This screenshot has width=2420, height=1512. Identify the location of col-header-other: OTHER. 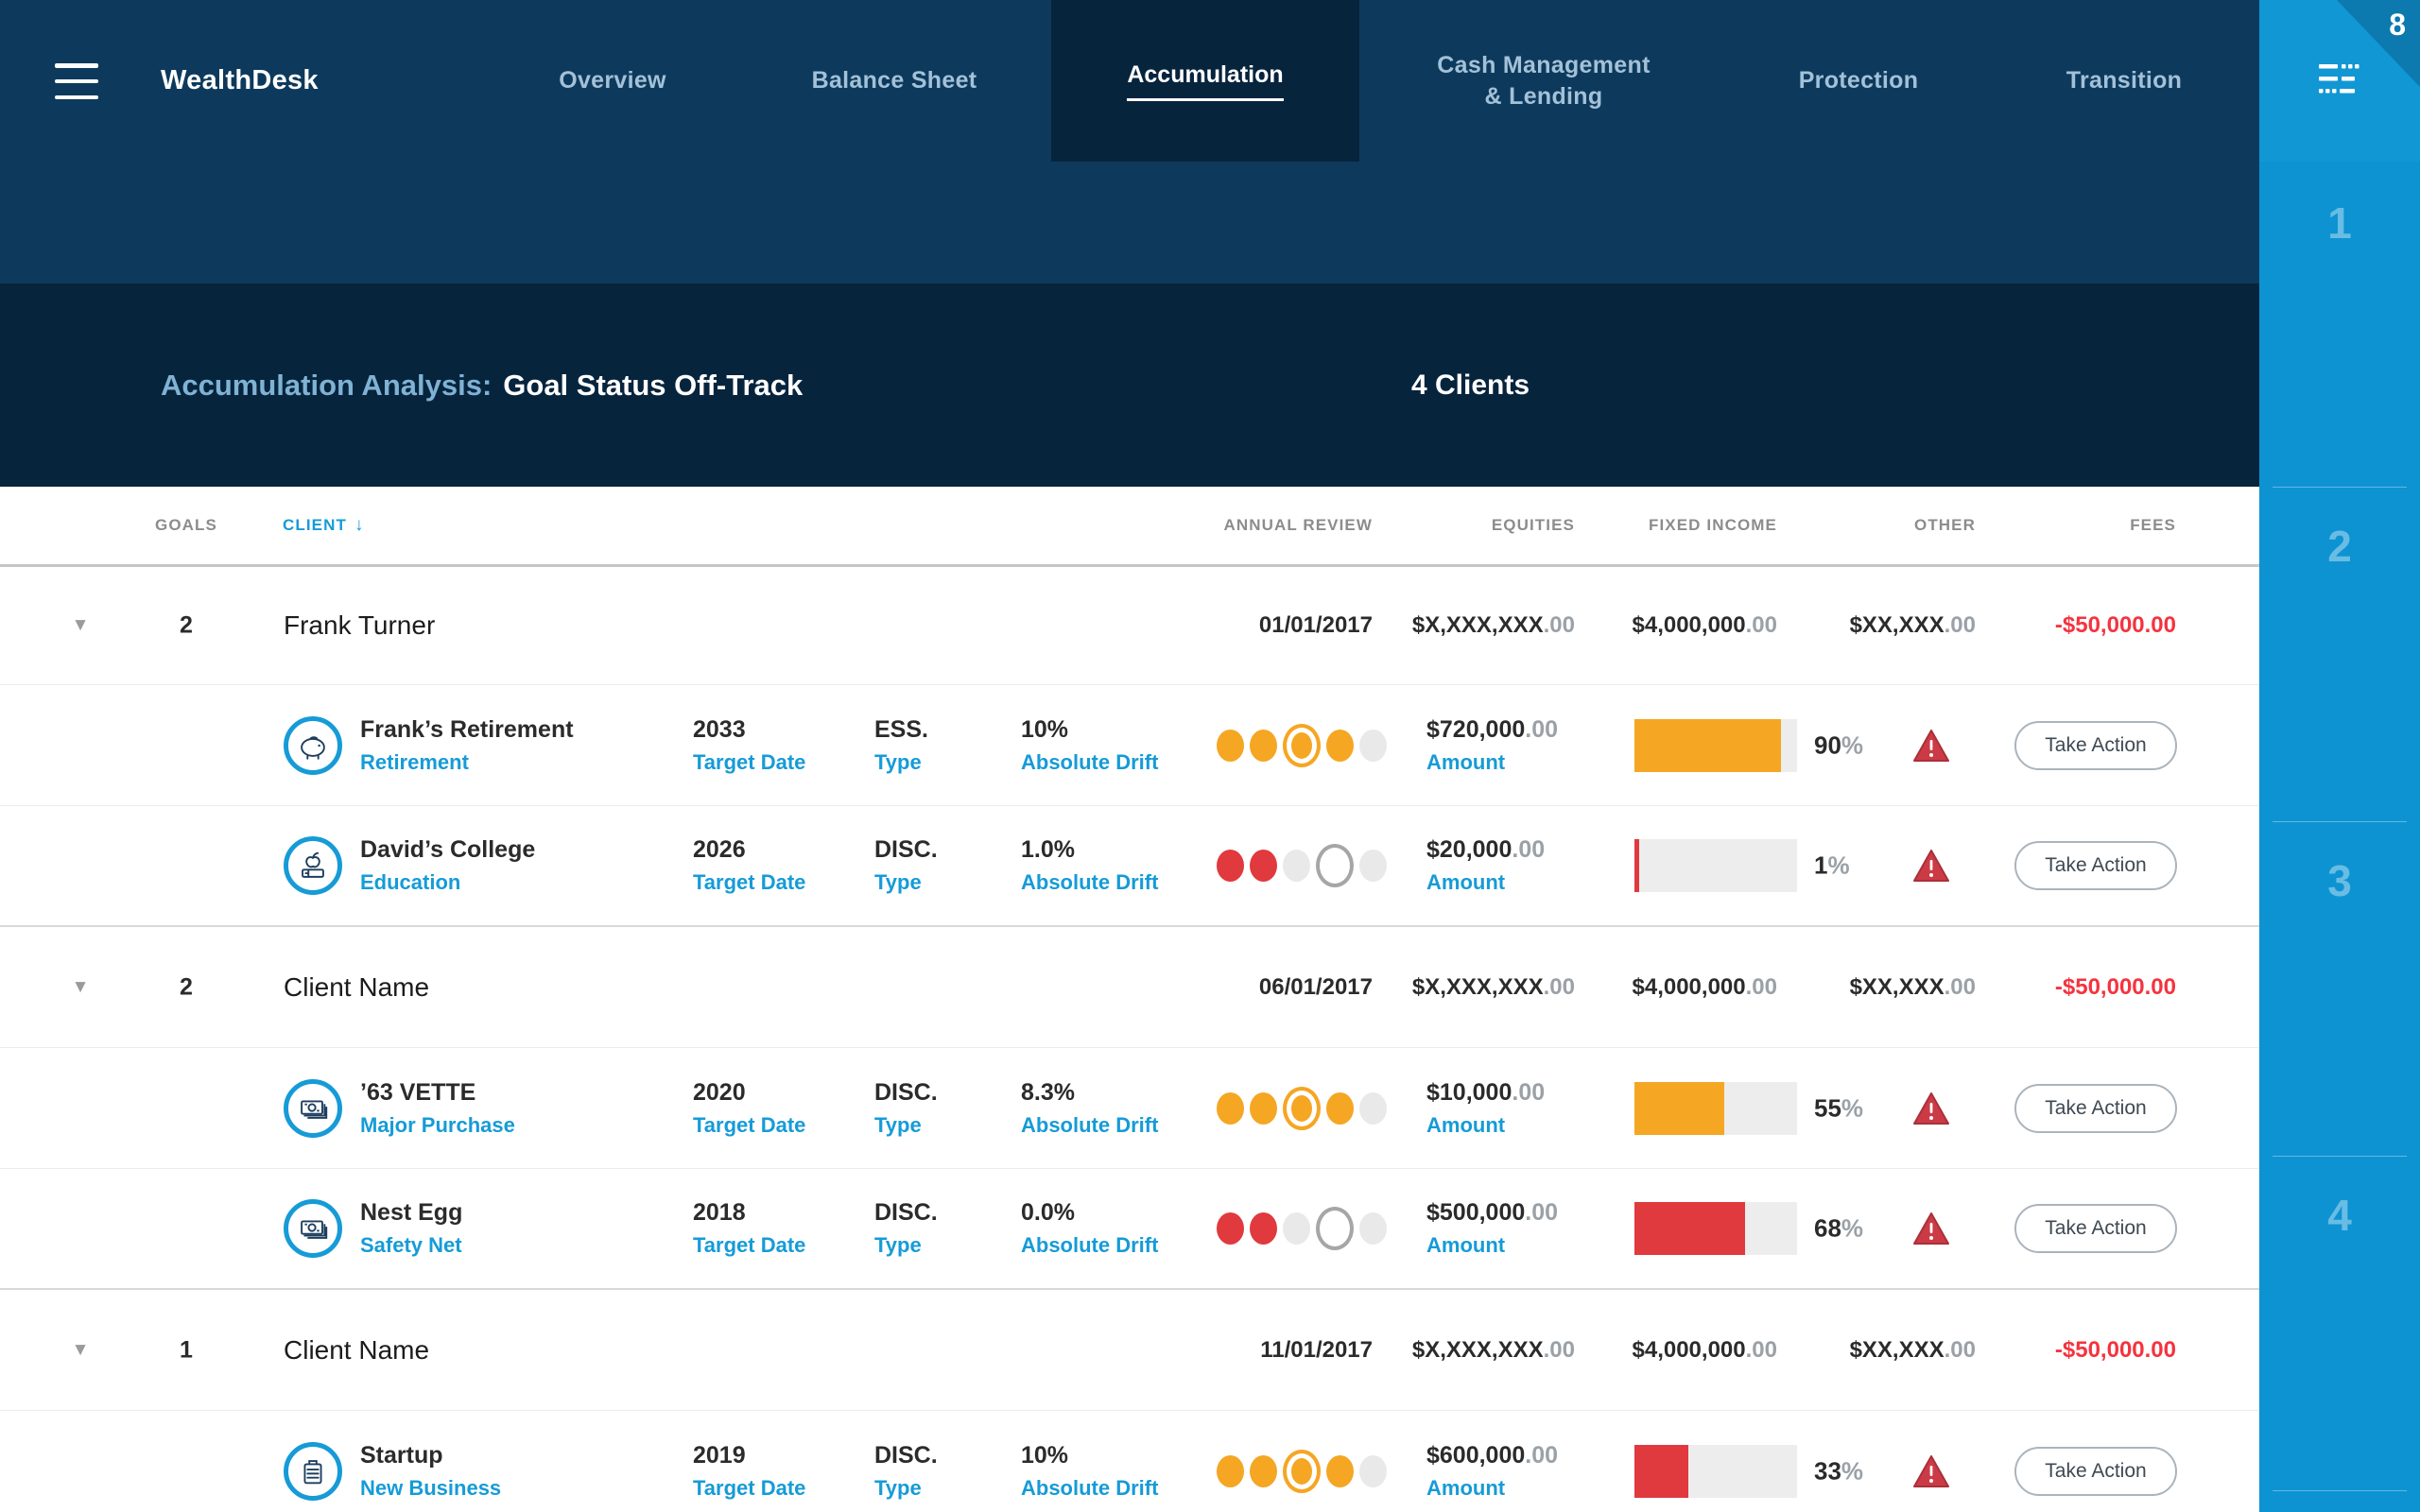
(1945, 525).